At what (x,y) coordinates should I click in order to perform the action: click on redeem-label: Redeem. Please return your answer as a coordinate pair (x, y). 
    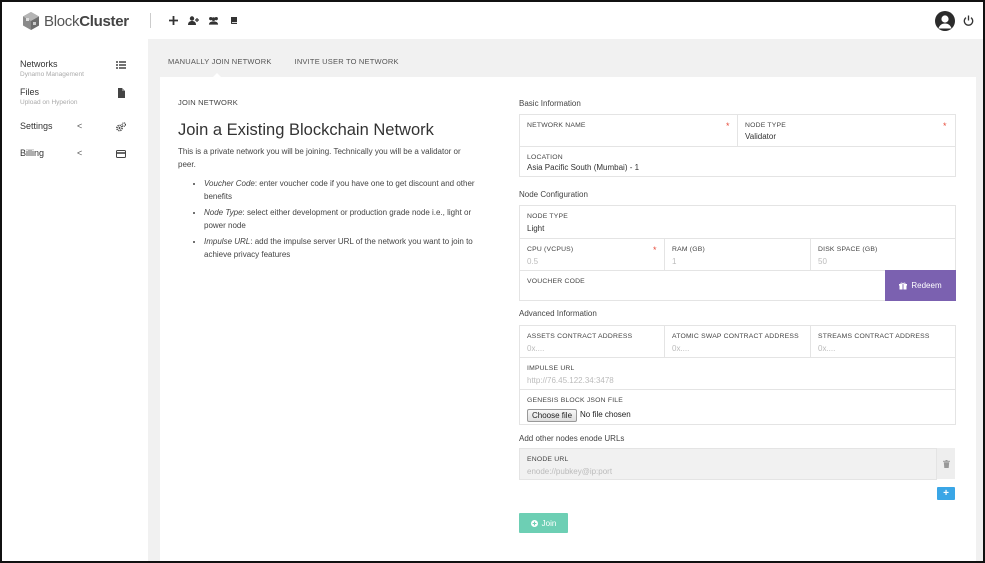
    Looking at the image, I should click on (926, 285).